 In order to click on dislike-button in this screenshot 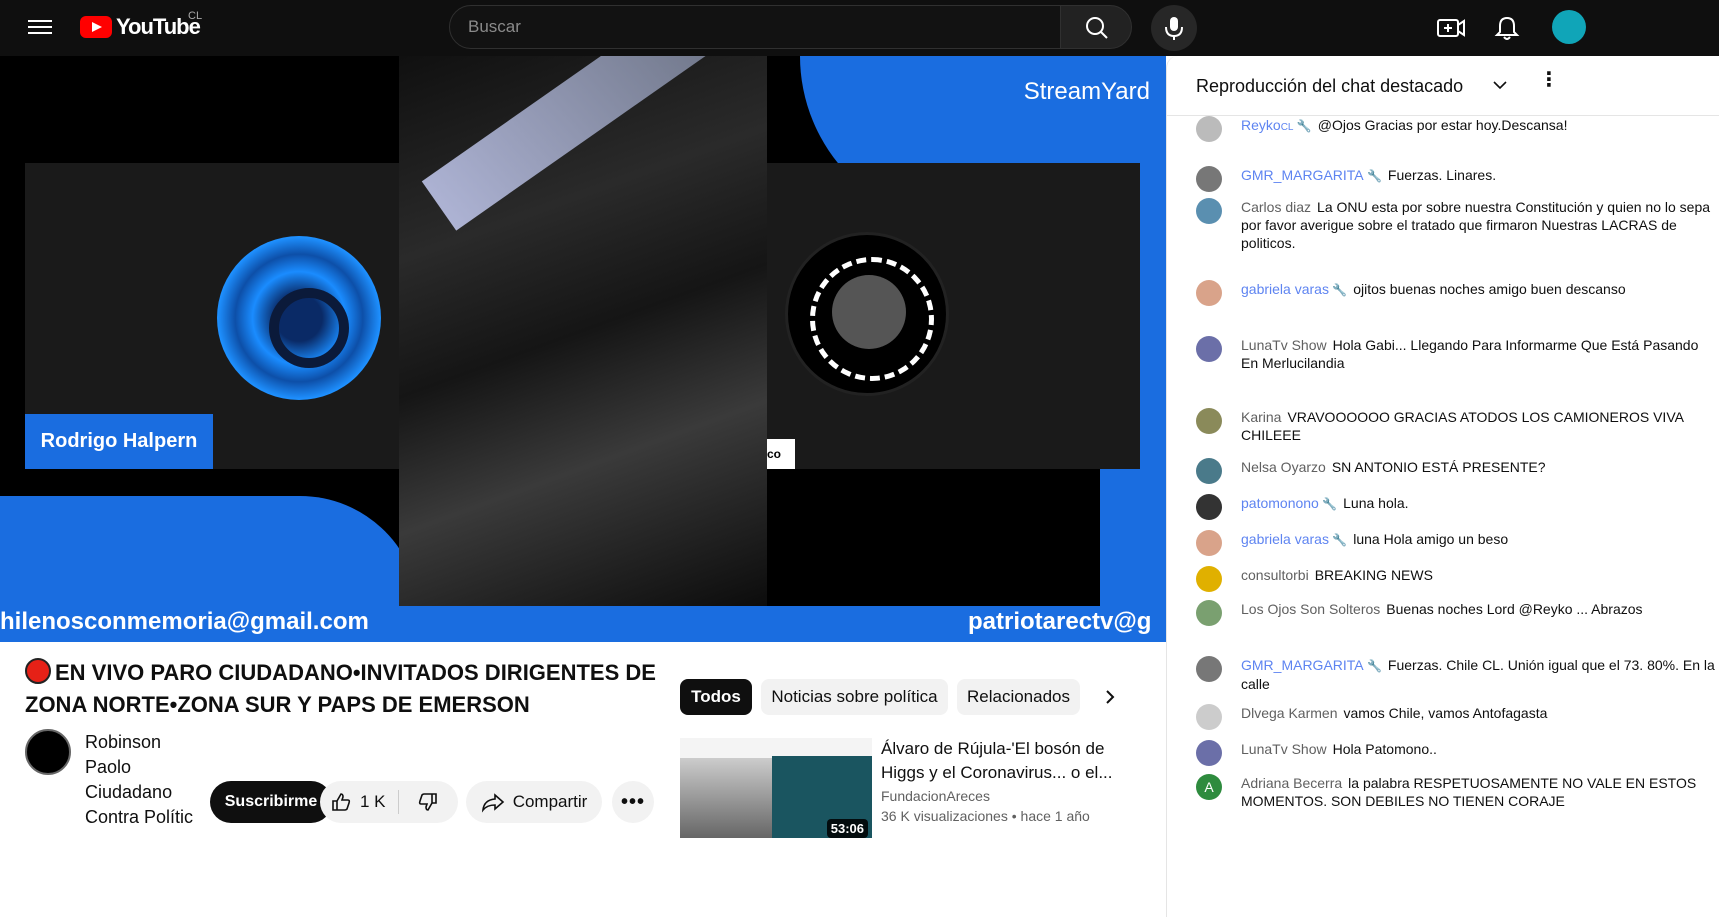, I will do `click(428, 802)`.